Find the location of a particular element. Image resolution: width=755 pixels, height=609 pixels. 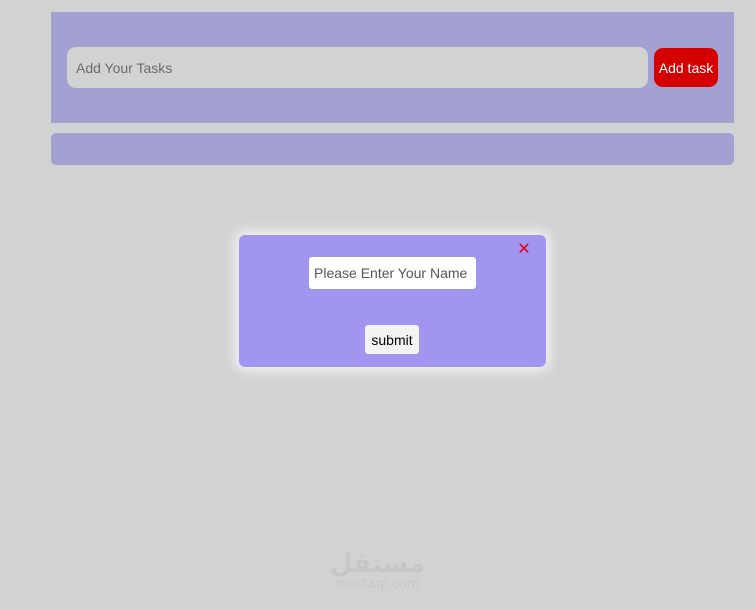

submit-button: submit is located at coordinates (392, 339).